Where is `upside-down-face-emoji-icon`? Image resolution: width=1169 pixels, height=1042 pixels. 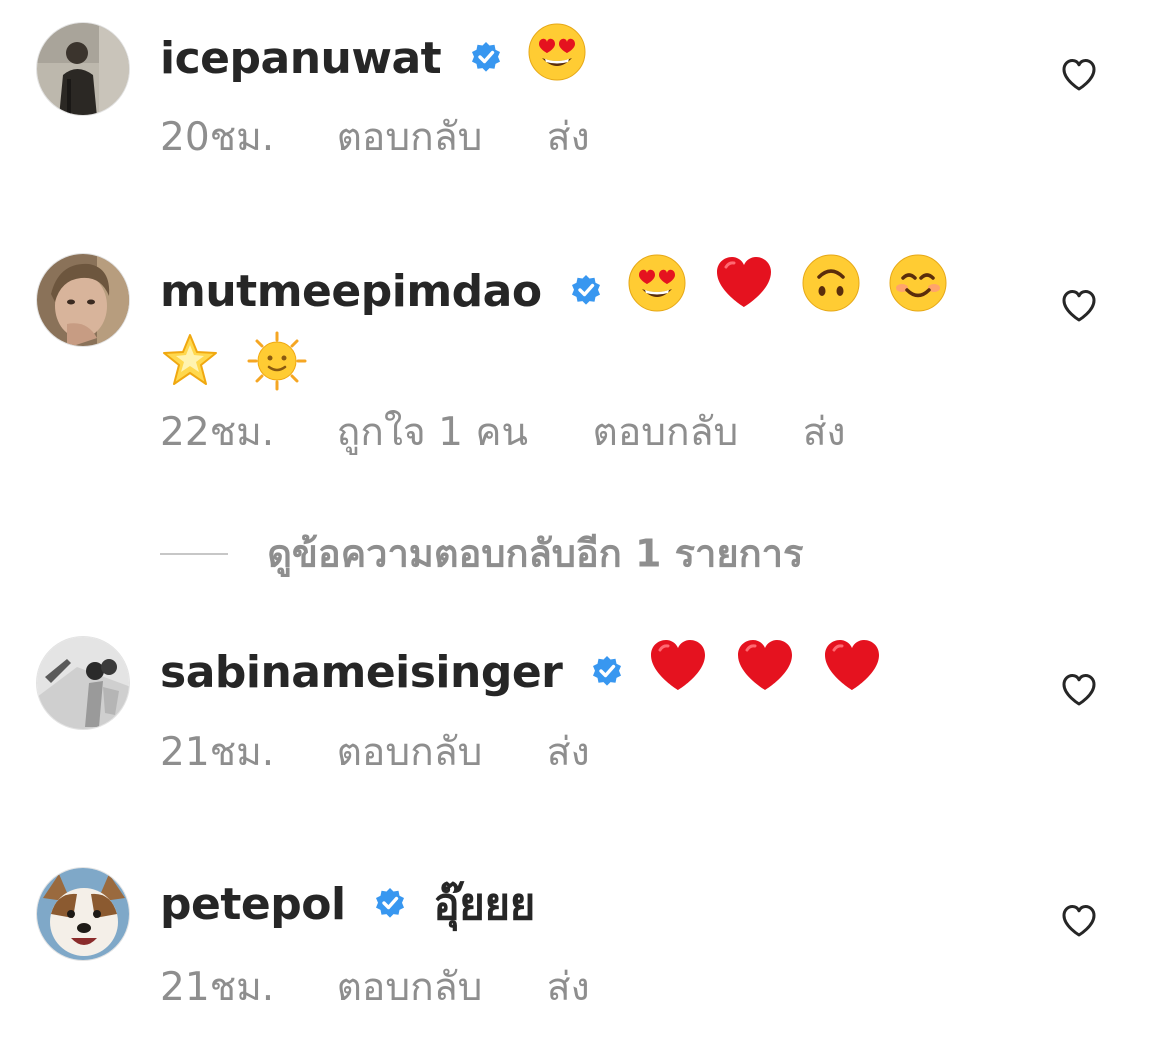 upside-down-face-emoji-icon is located at coordinates (831, 292).